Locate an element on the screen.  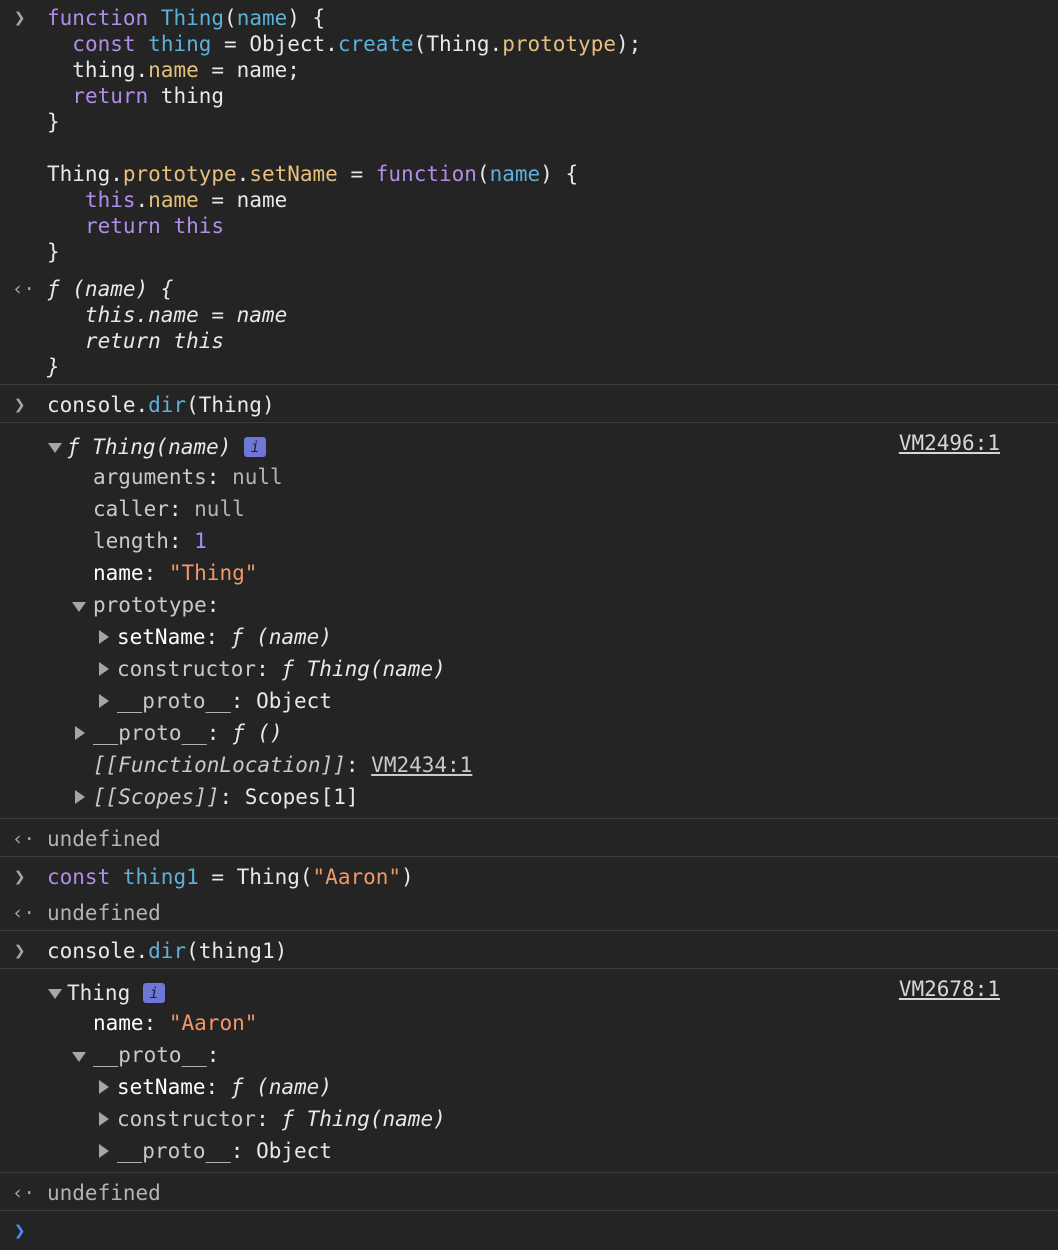
property-row: length: 1 is located at coordinates (150, 541).